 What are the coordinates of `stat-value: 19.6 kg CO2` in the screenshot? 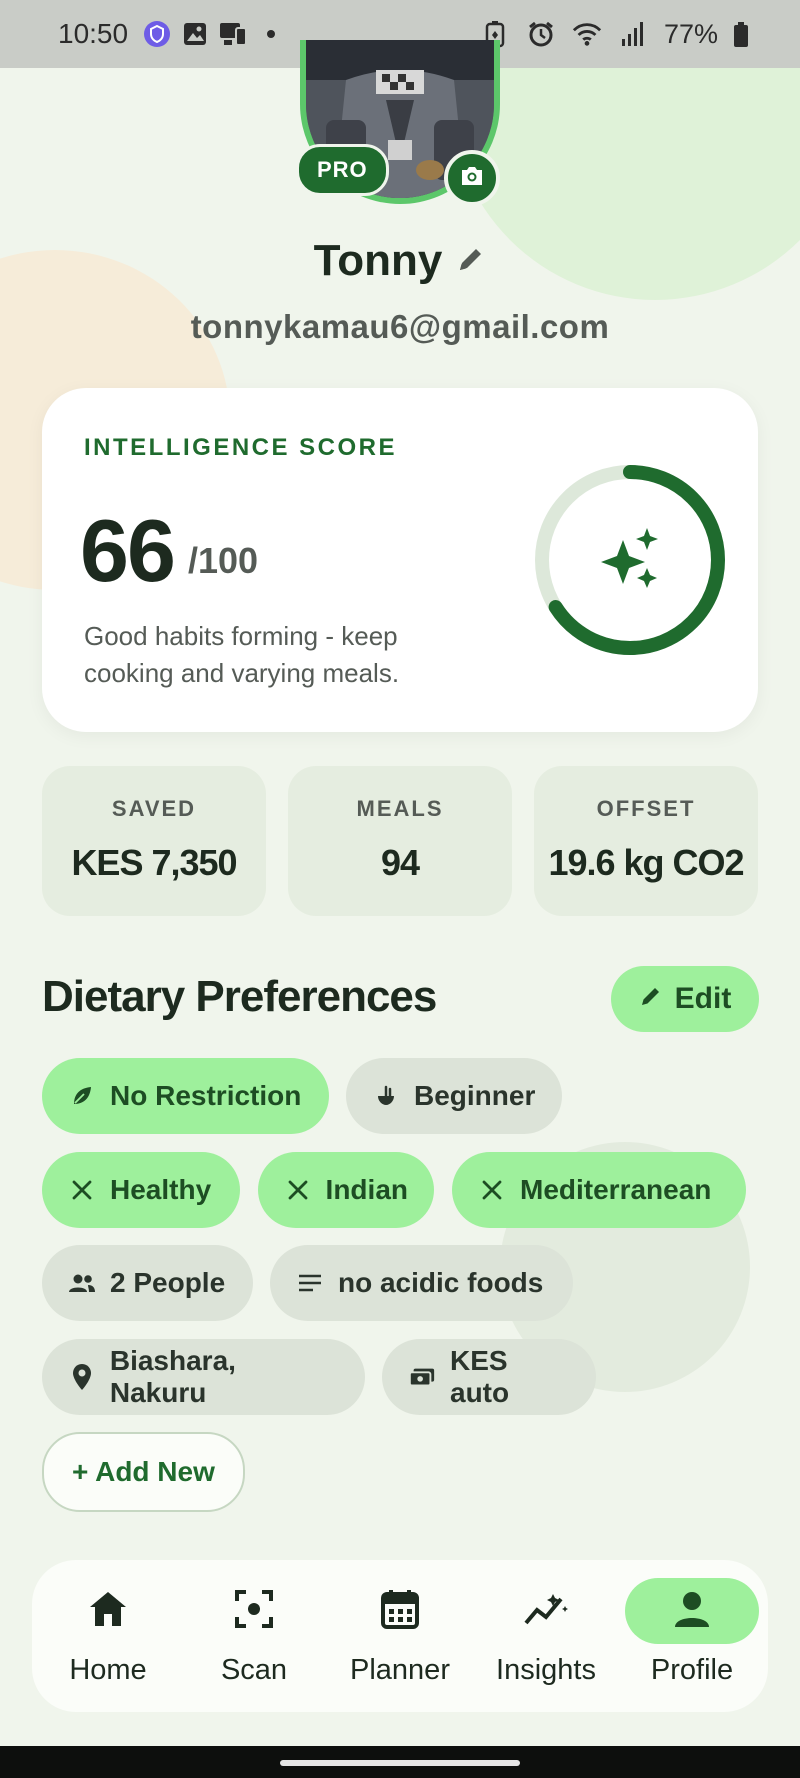 It's located at (646, 862).